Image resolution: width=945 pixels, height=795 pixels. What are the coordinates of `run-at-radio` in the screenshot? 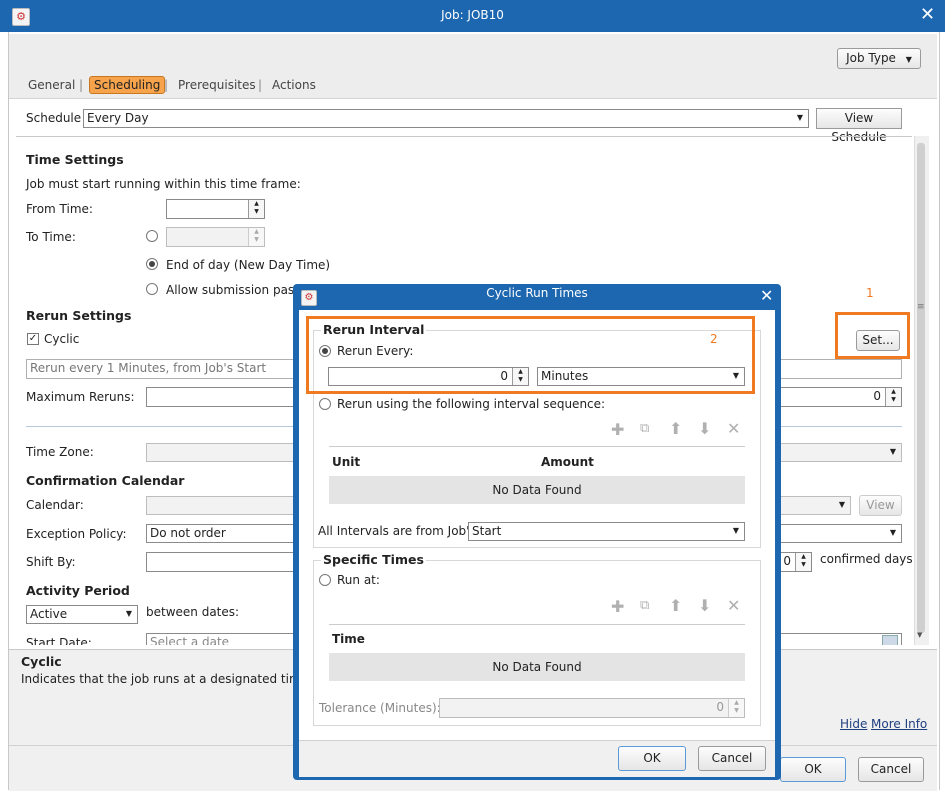 It's located at (325, 580).